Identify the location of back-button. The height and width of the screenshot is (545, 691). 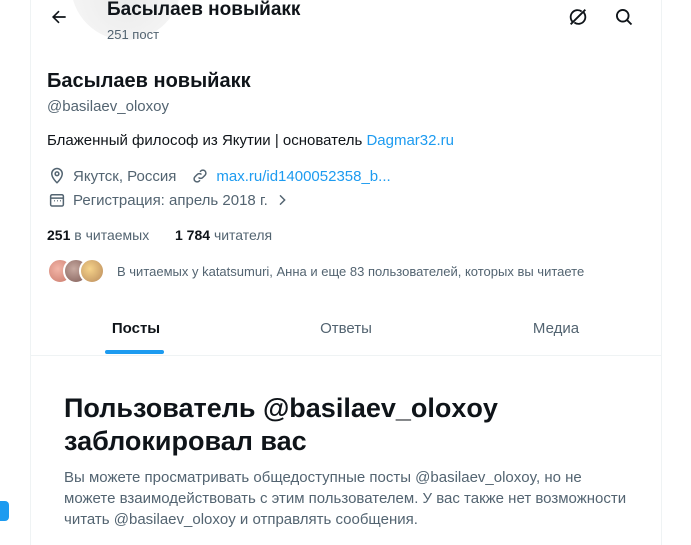
(59, 19).